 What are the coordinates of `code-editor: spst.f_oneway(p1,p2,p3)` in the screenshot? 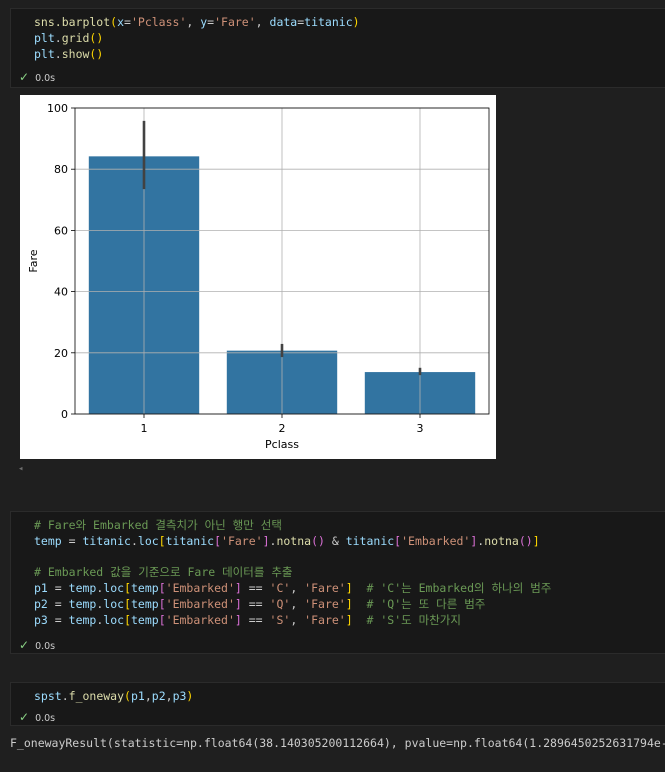 It's located at (338, 694).